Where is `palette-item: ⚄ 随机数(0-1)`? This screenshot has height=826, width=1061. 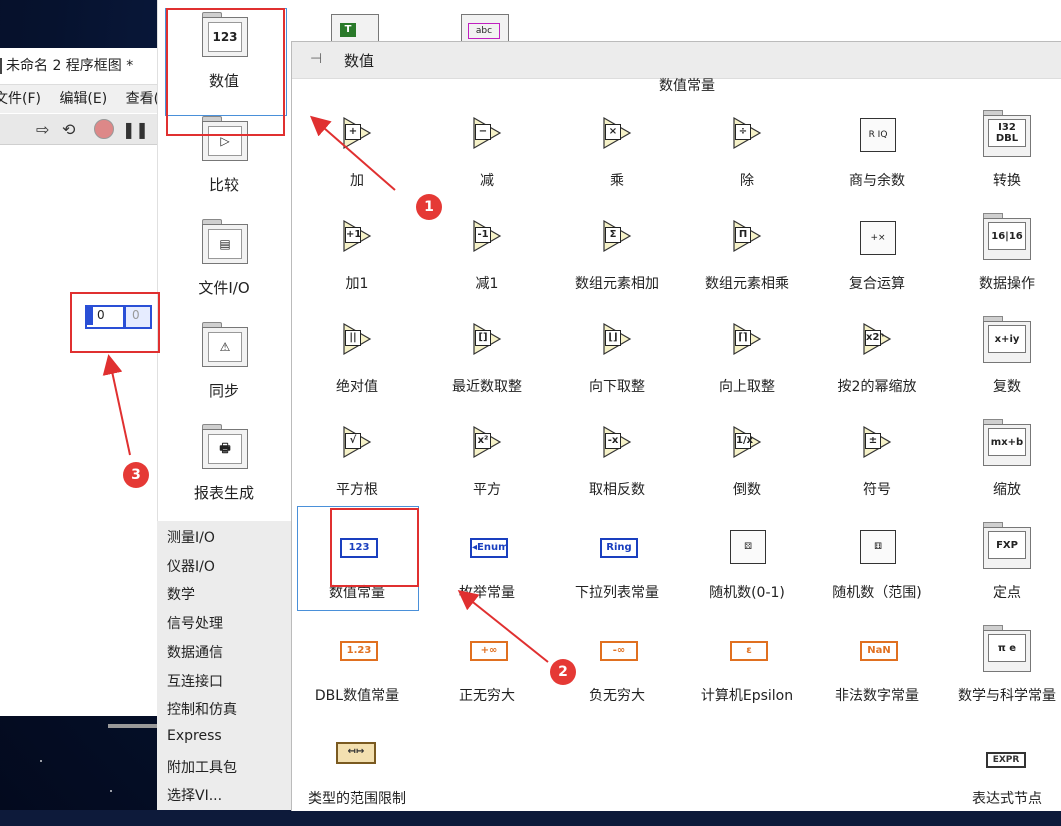
palette-item: ⚄ 随机数(0-1) is located at coordinates (747, 570).